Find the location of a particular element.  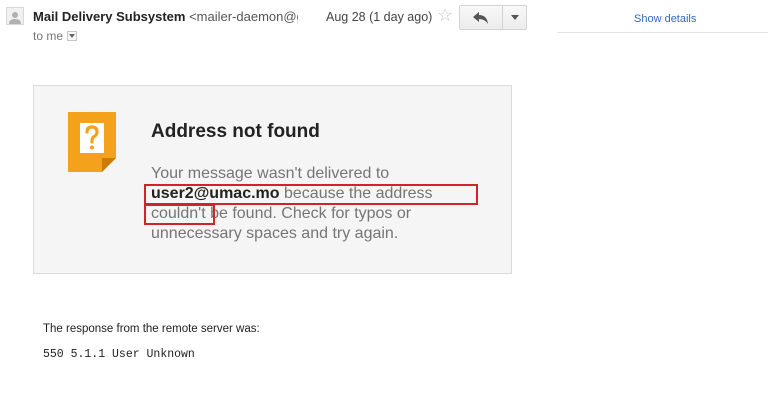

reply-button is located at coordinates (481, 17).